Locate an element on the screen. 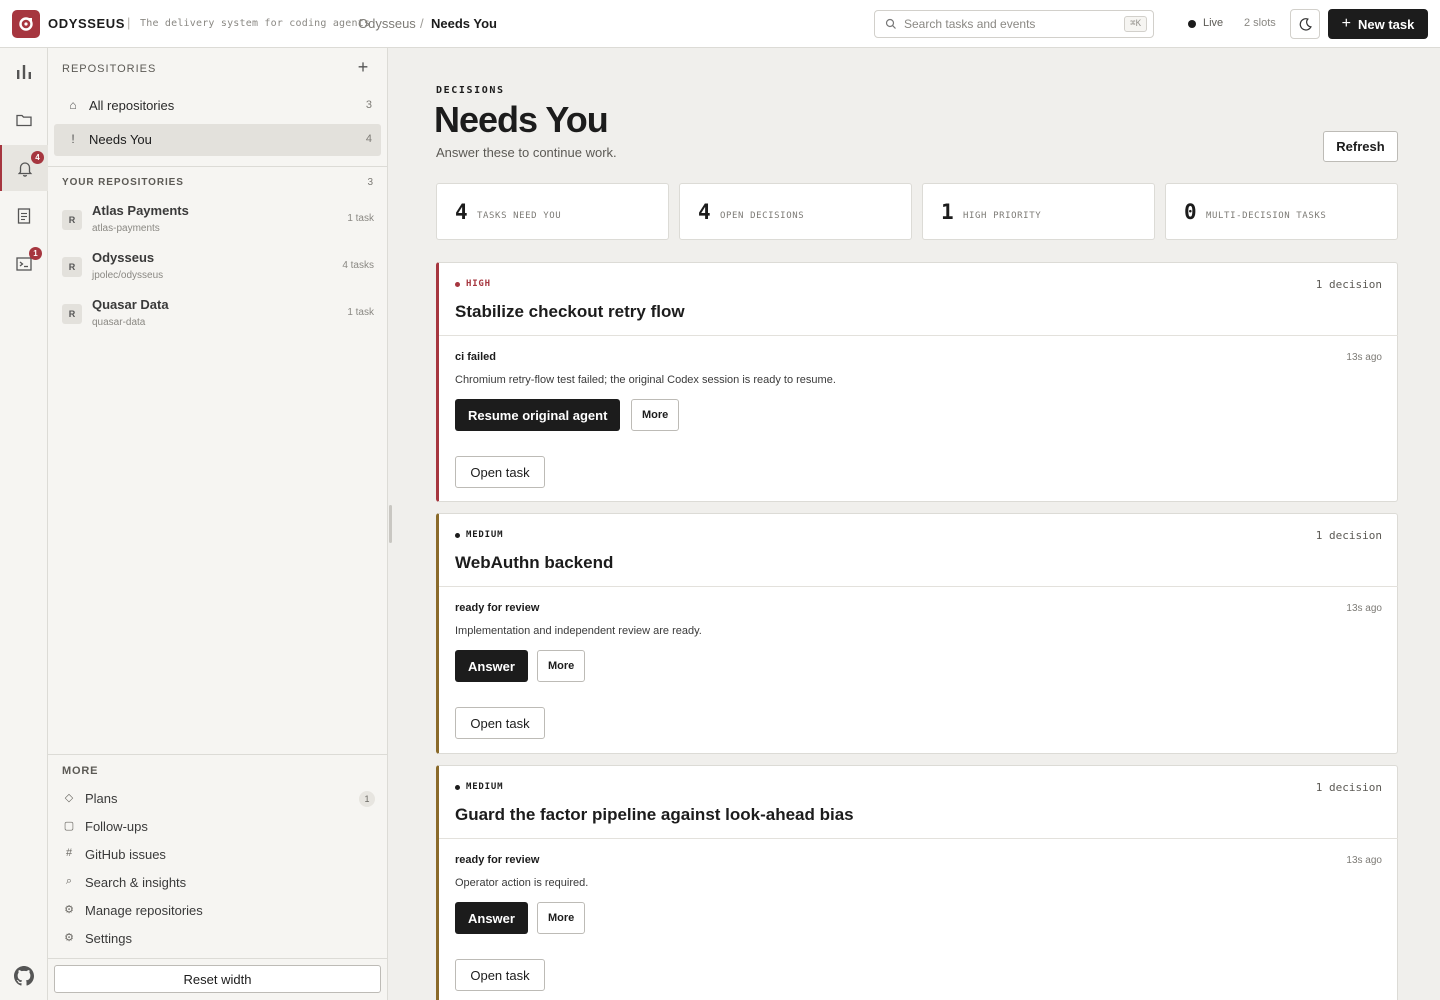  github-icon is located at coordinates (24, 976).